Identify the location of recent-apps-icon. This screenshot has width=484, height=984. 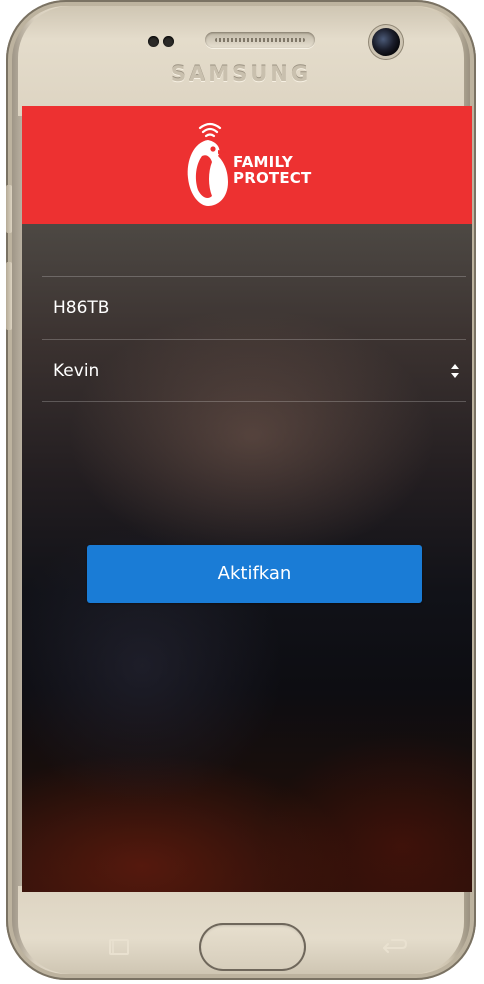
(119, 947).